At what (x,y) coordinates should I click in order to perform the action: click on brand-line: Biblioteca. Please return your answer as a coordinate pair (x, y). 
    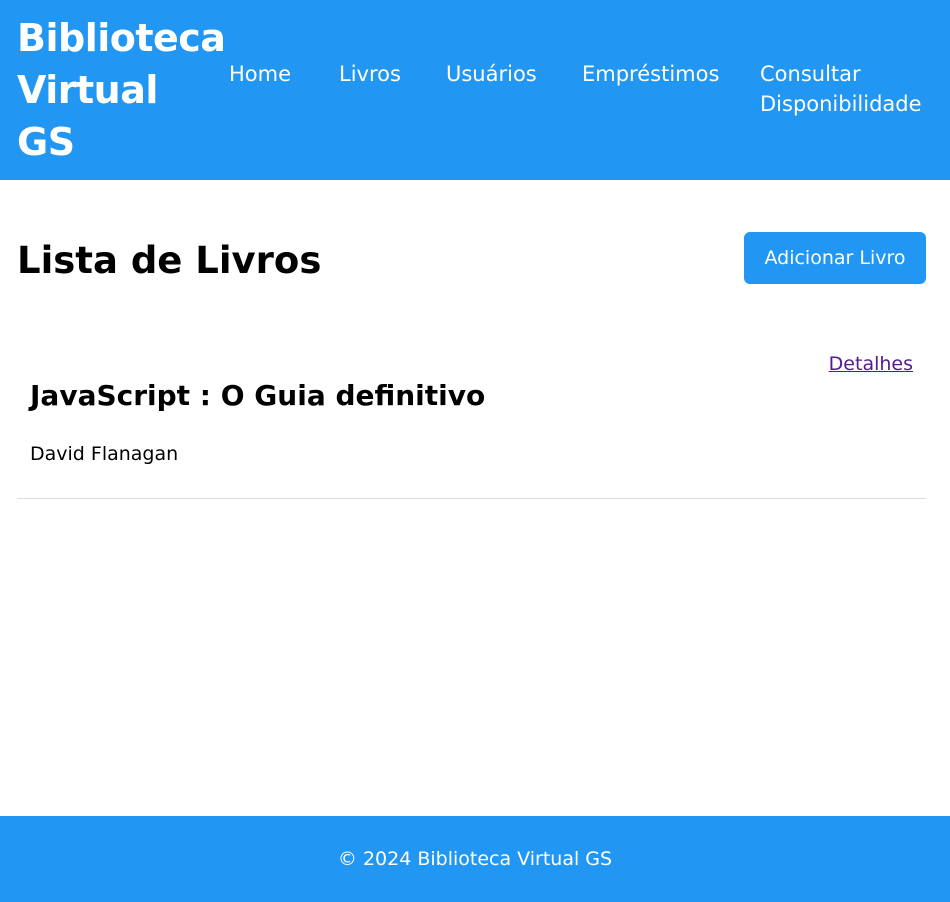
    Looking at the image, I should click on (121, 38).